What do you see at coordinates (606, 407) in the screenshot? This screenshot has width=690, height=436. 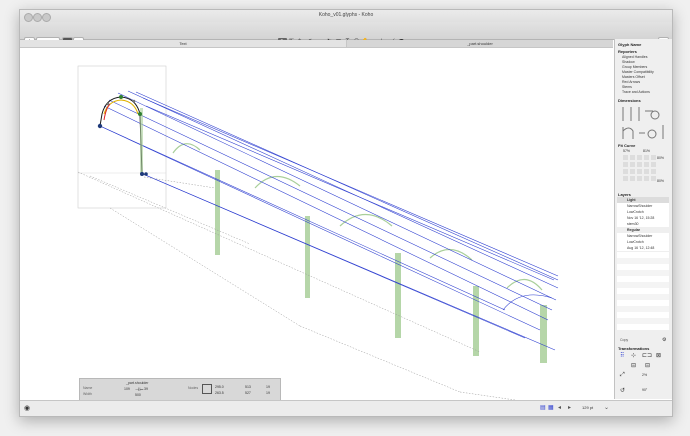 I see `zoom-dropdown-icon: ⌄` at bounding box center [606, 407].